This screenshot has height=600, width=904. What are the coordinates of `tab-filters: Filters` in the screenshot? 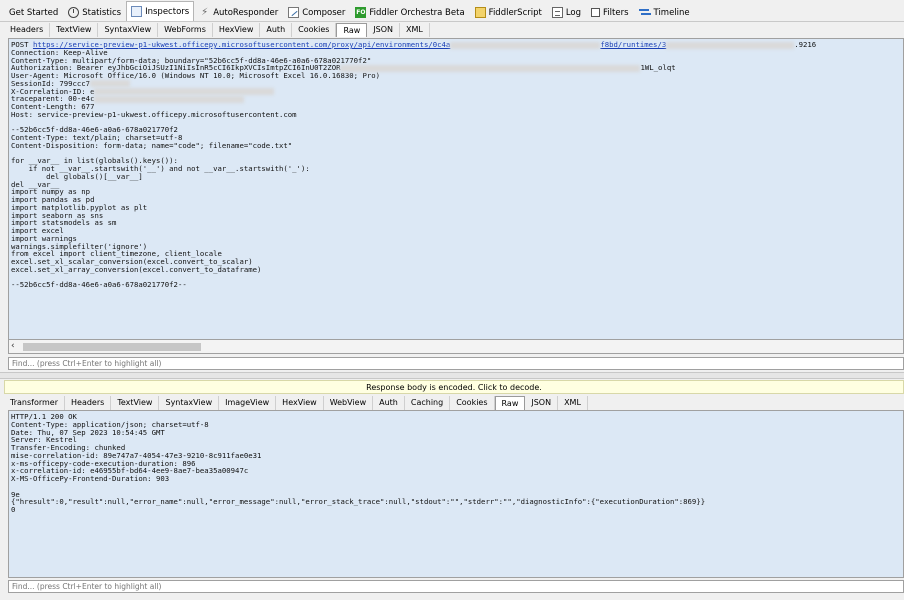 It's located at (609, 12).